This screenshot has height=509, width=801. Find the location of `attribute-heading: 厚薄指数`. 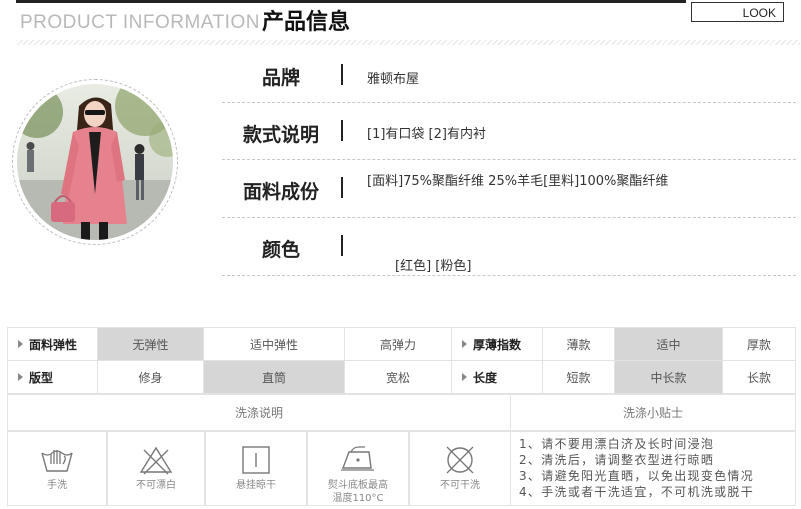

attribute-heading: 厚薄指数 is located at coordinates (497, 344).